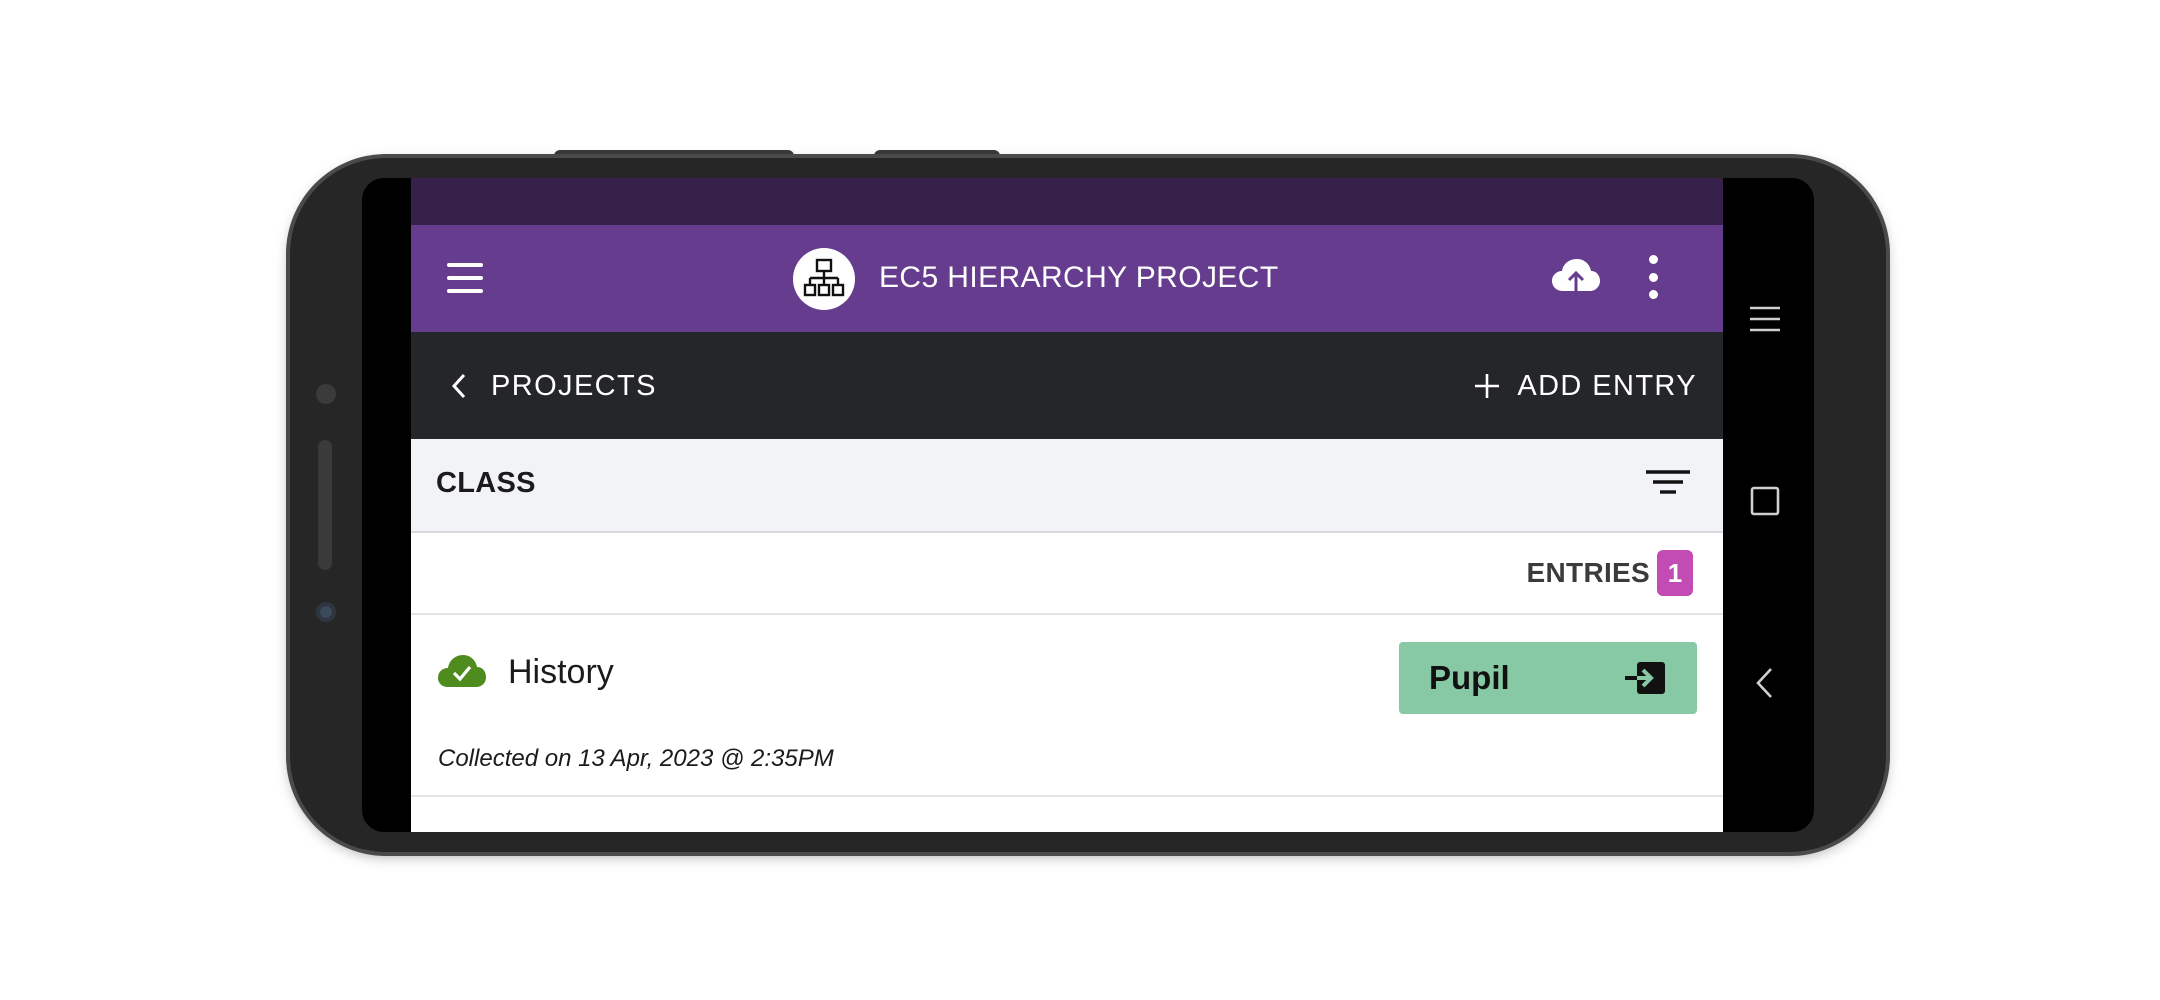  What do you see at coordinates (458, 386) in the screenshot?
I see `chevron-left-icon` at bounding box center [458, 386].